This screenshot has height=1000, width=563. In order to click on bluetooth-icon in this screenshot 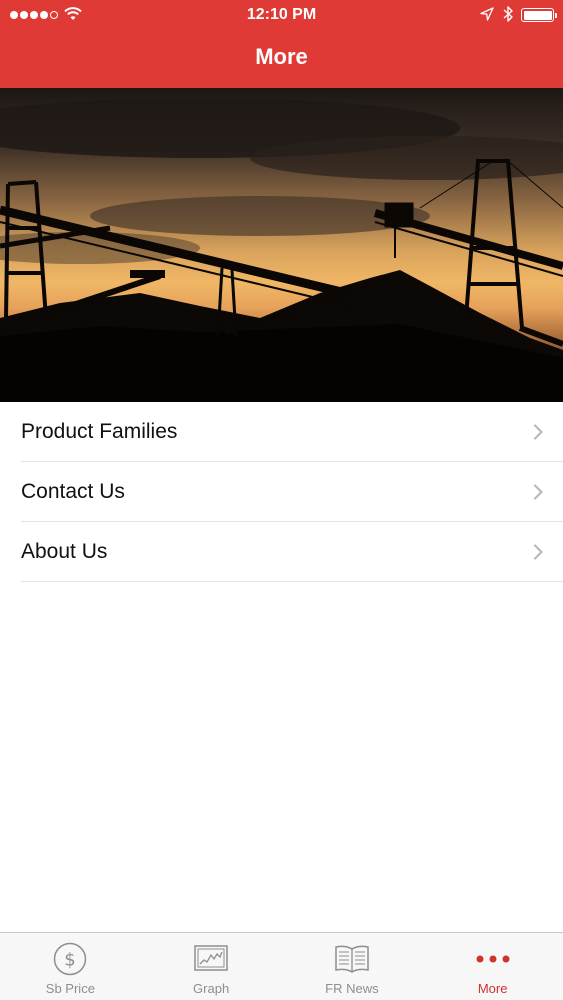, I will do `click(508, 14)`.